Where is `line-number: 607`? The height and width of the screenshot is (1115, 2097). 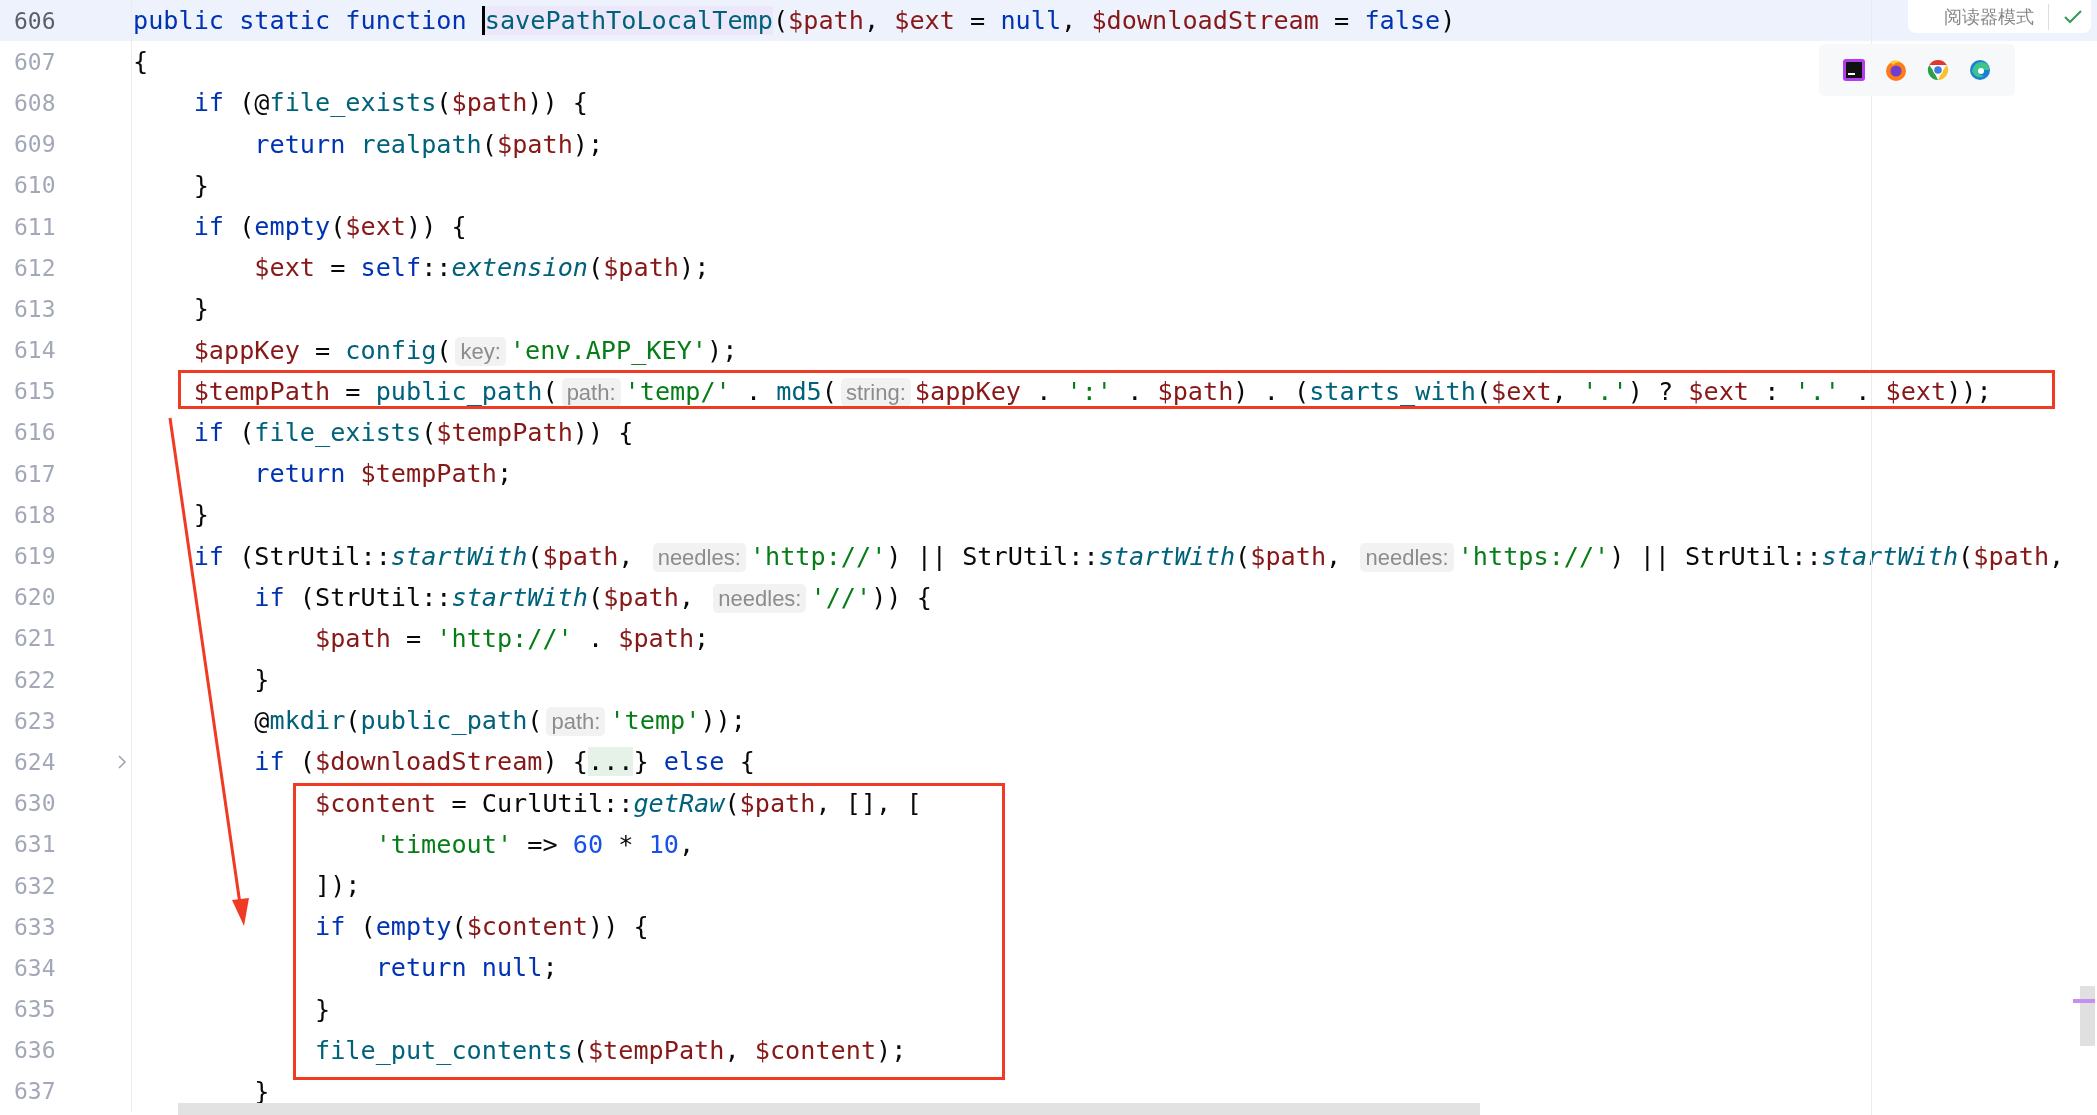 line-number: 607 is located at coordinates (35, 61).